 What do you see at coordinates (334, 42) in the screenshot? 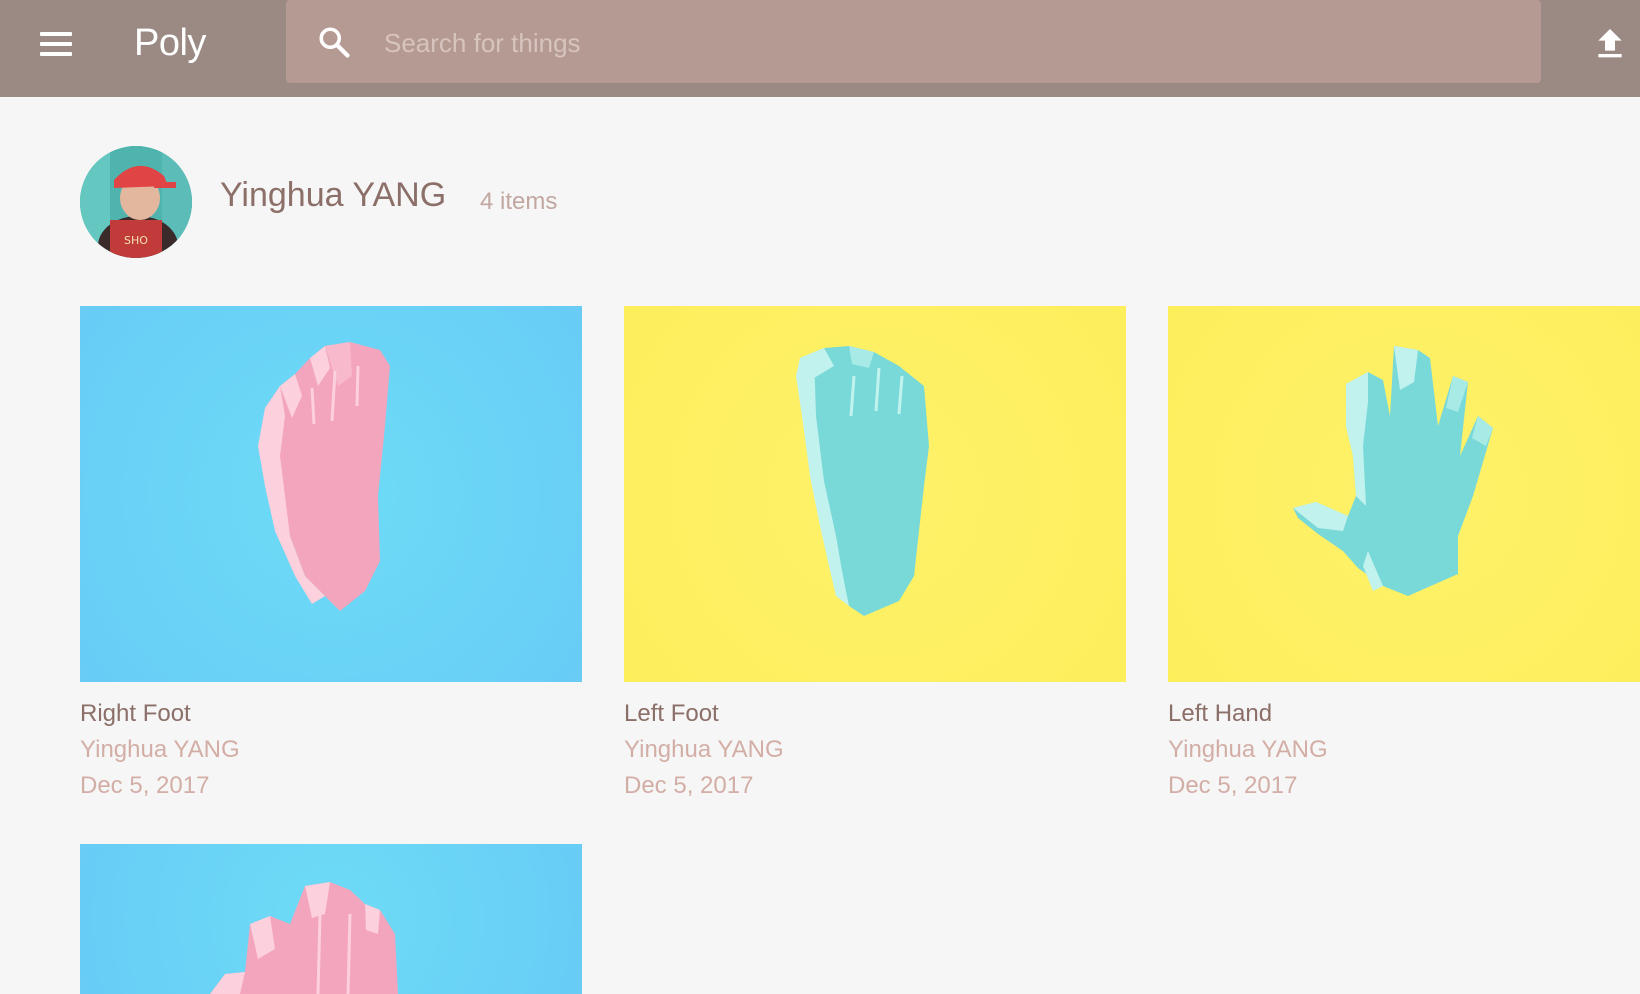
I see `search-icon` at bounding box center [334, 42].